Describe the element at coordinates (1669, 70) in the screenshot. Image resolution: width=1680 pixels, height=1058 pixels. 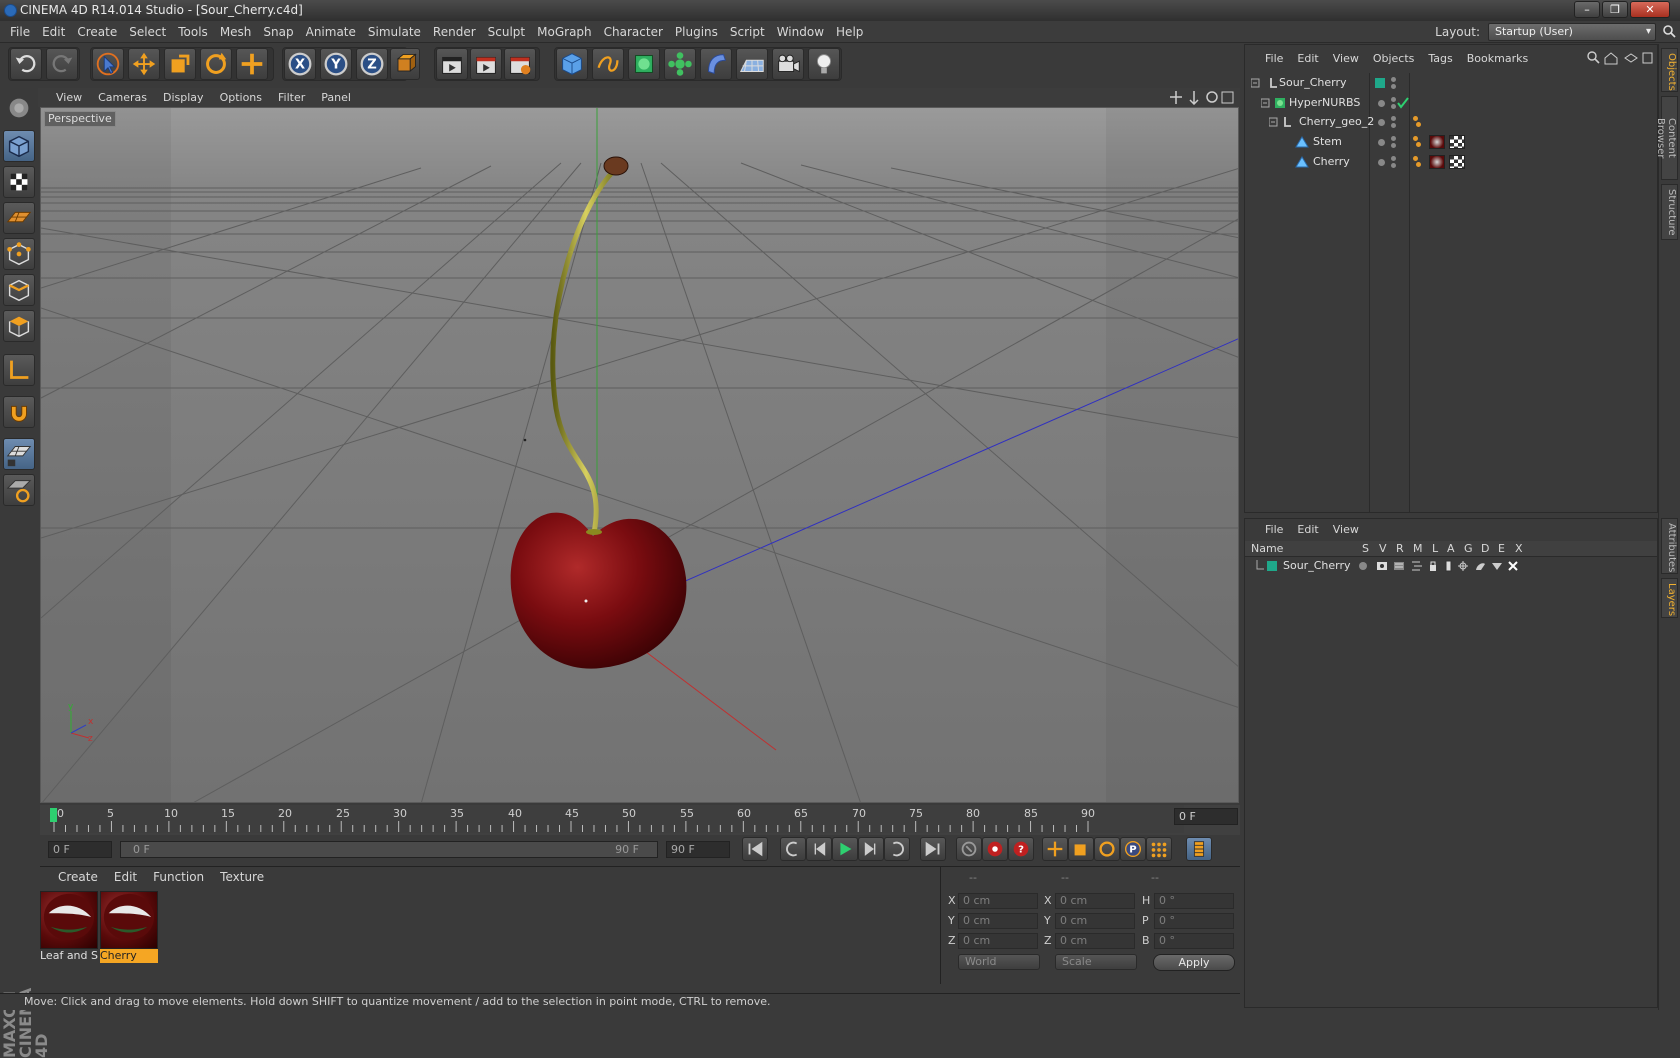
I see `tab-objects: Objects` at that location.